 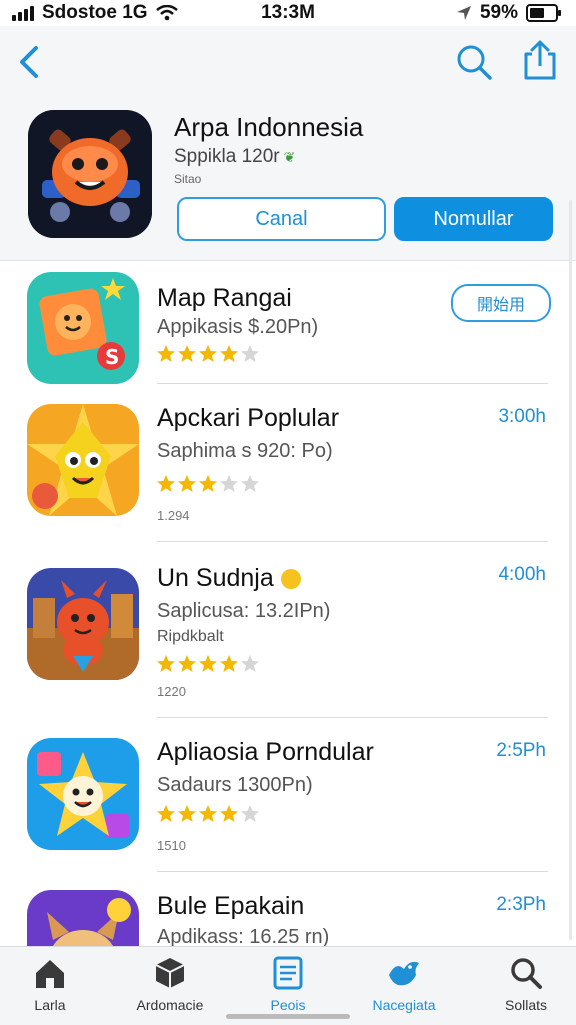 I want to click on battery-icon, so click(x=543, y=13).